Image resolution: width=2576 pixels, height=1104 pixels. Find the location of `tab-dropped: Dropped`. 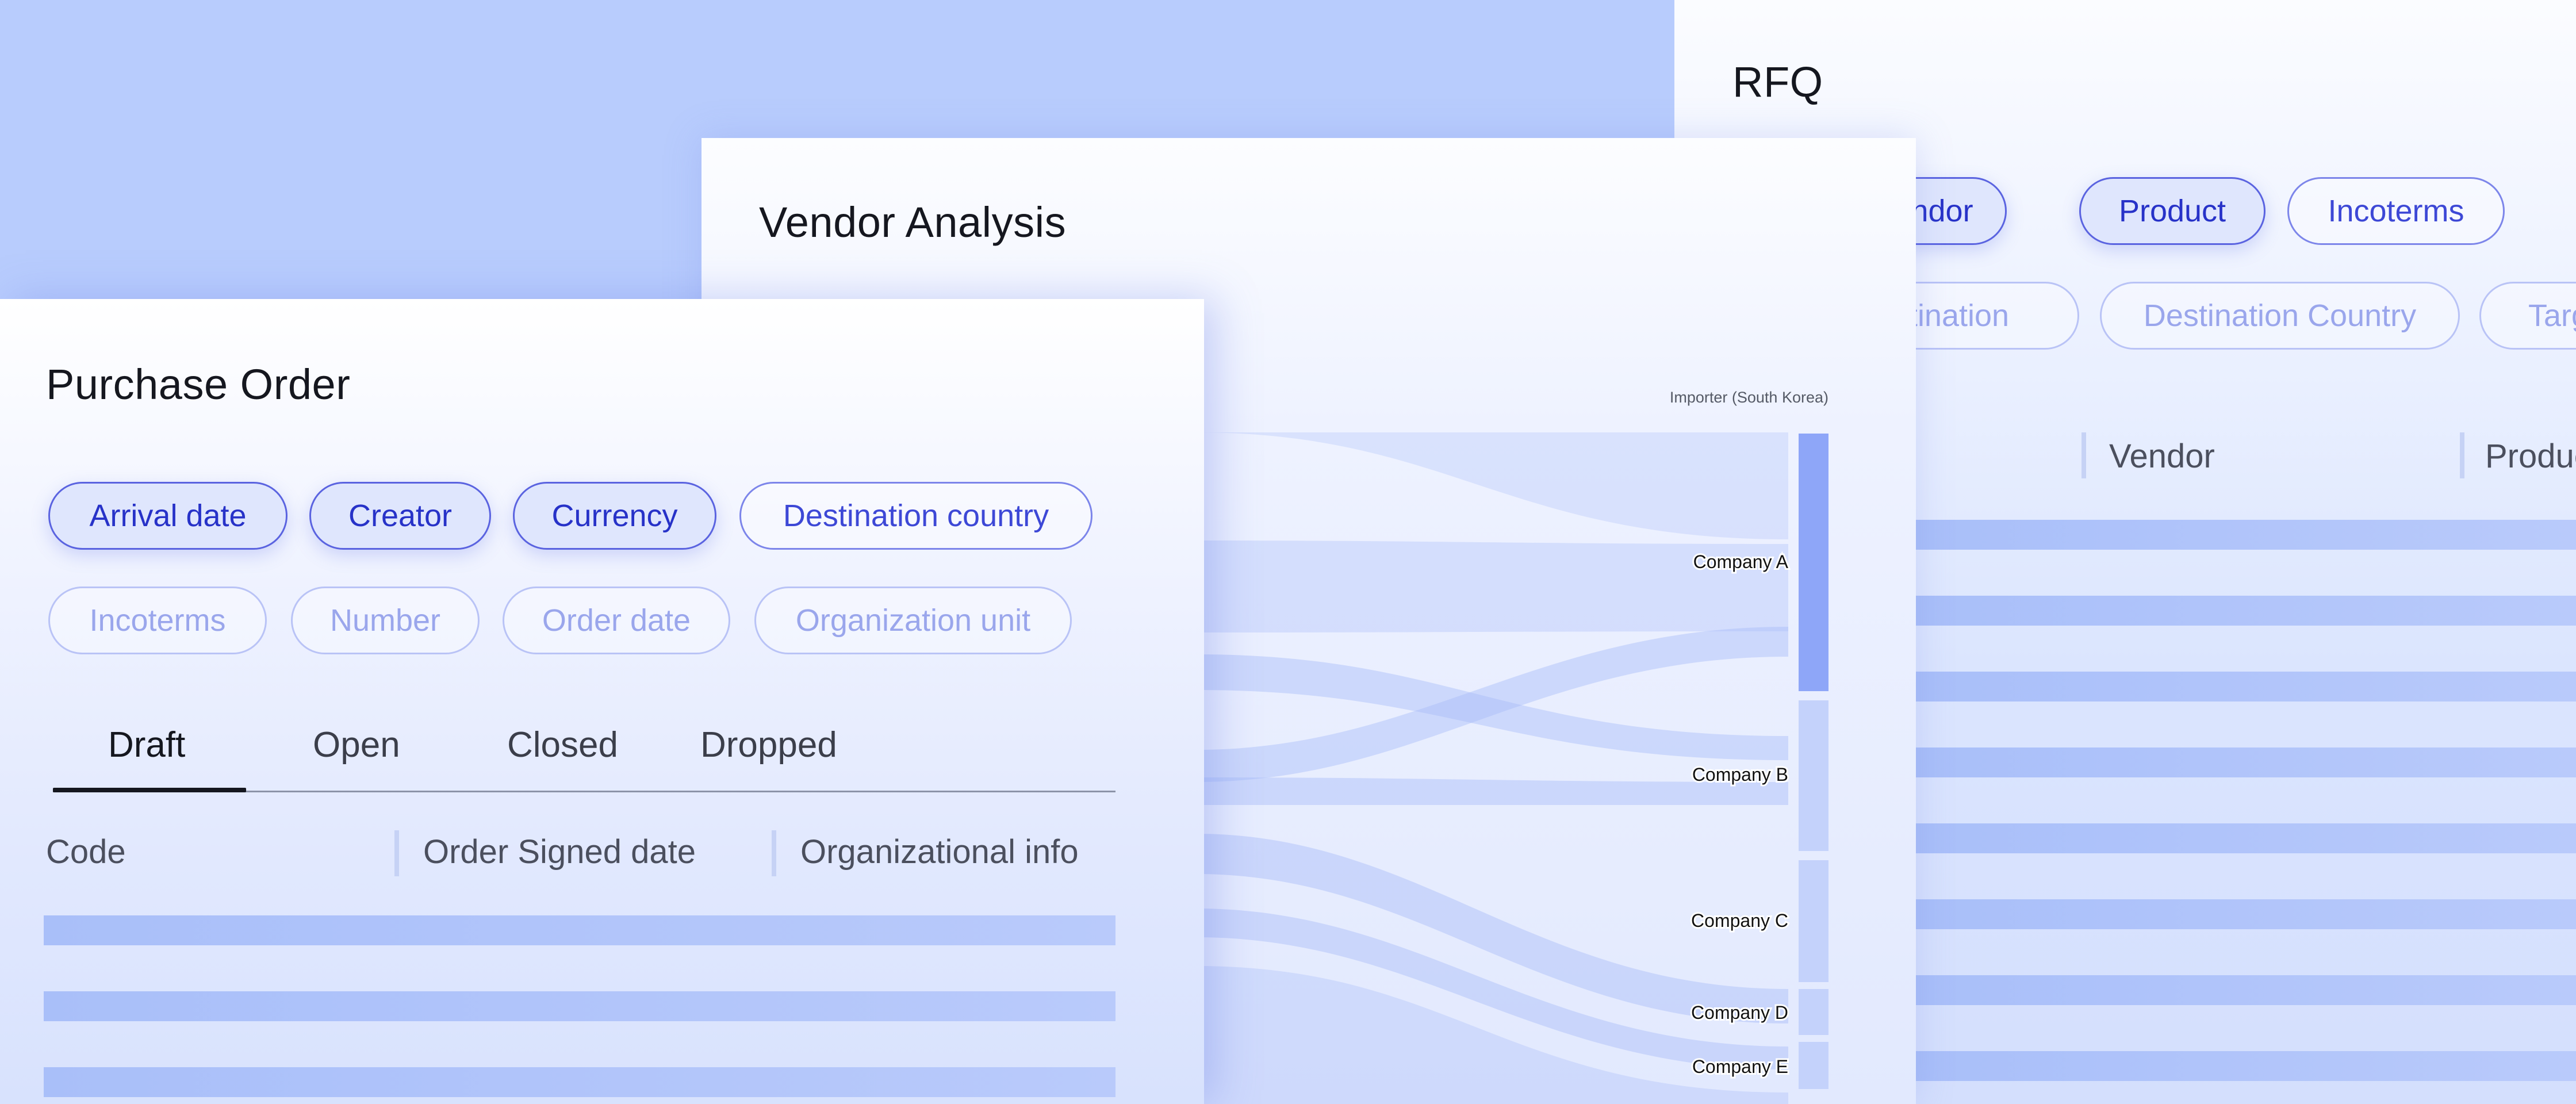

tab-dropped: Dropped is located at coordinates (768, 744).